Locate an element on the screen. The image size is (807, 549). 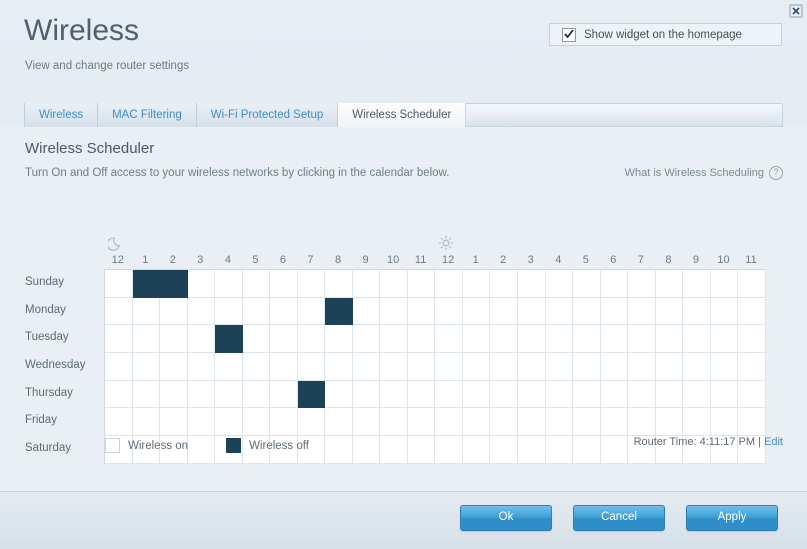
question-mark-icon: ? is located at coordinates (776, 173).